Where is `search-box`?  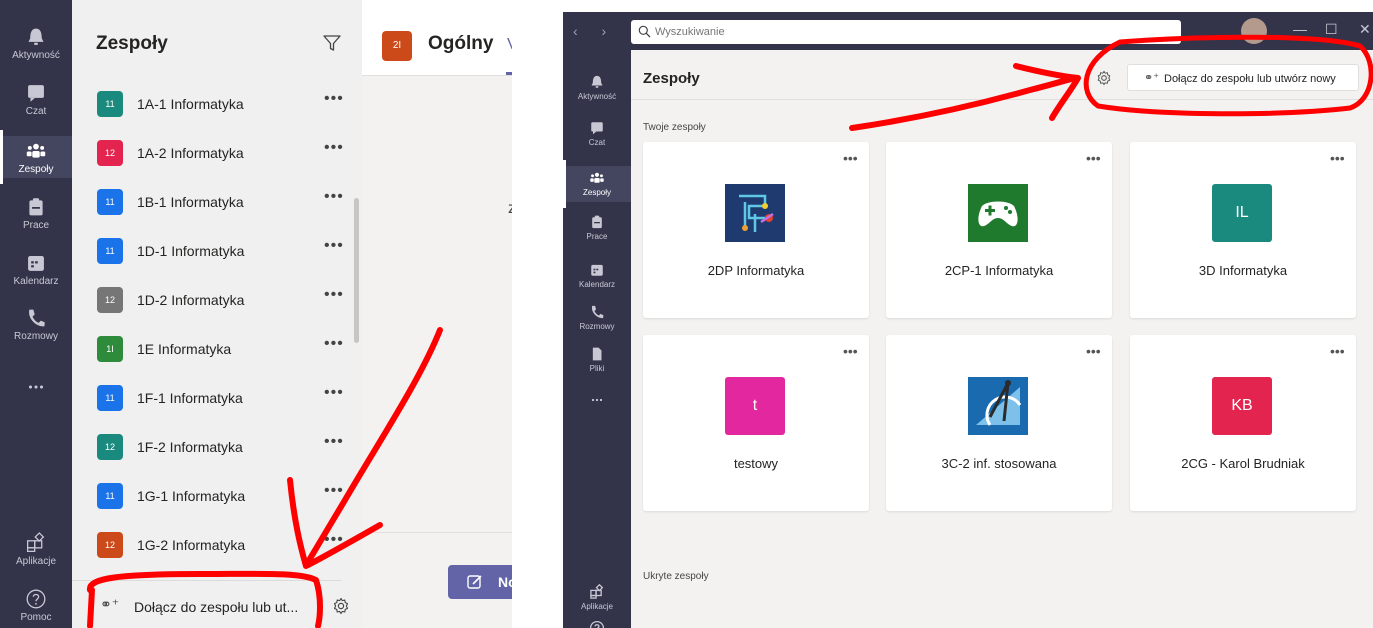 search-box is located at coordinates (906, 32).